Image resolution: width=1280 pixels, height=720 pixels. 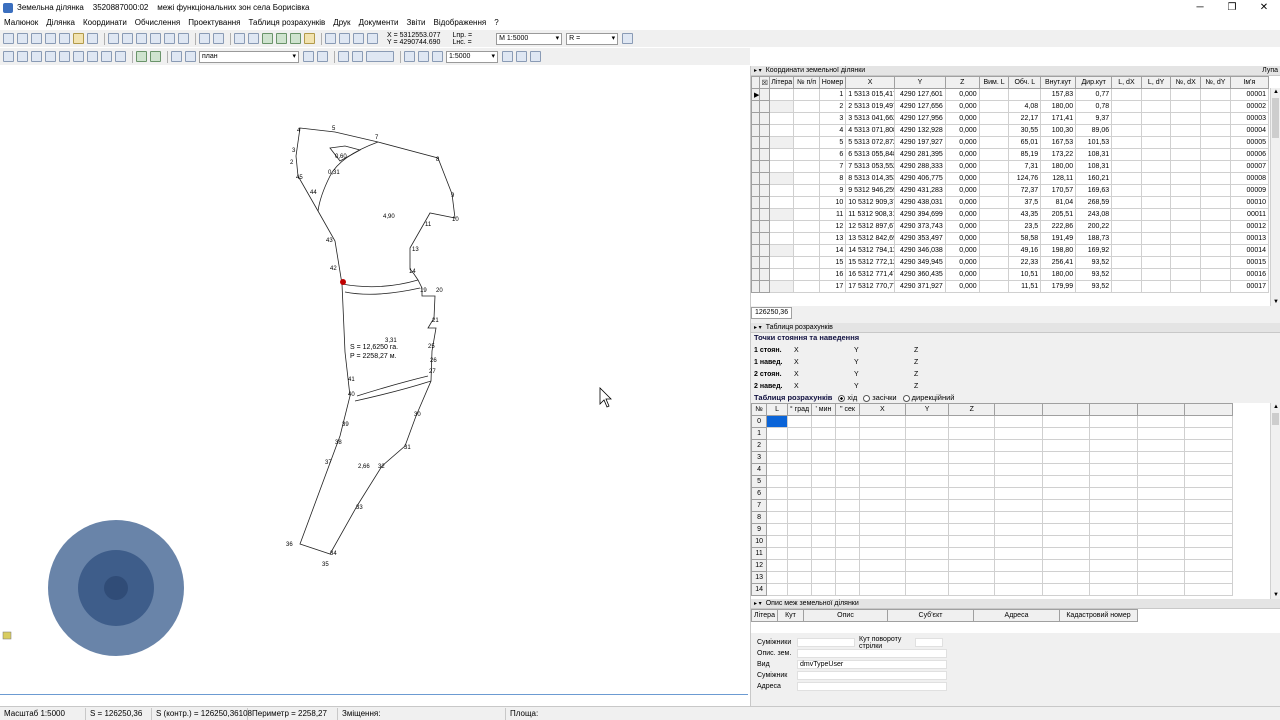 What do you see at coordinates (1058, 202) in the screenshot?
I see `table-cell: 81,04` at bounding box center [1058, 202].